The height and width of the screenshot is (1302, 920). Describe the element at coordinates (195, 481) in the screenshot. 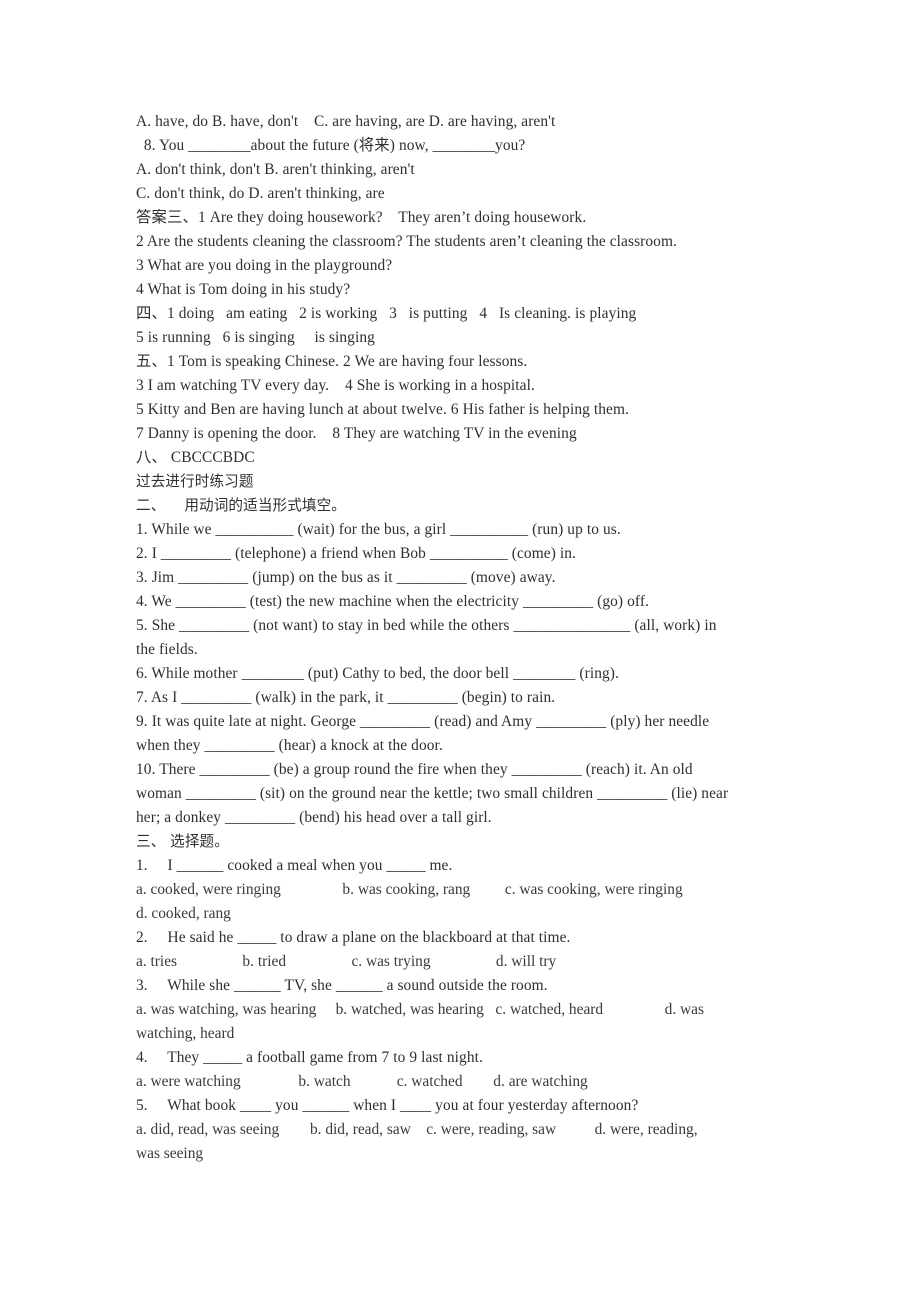

I see `section-title-past-continuous: 过去进行时练习题` at that location.